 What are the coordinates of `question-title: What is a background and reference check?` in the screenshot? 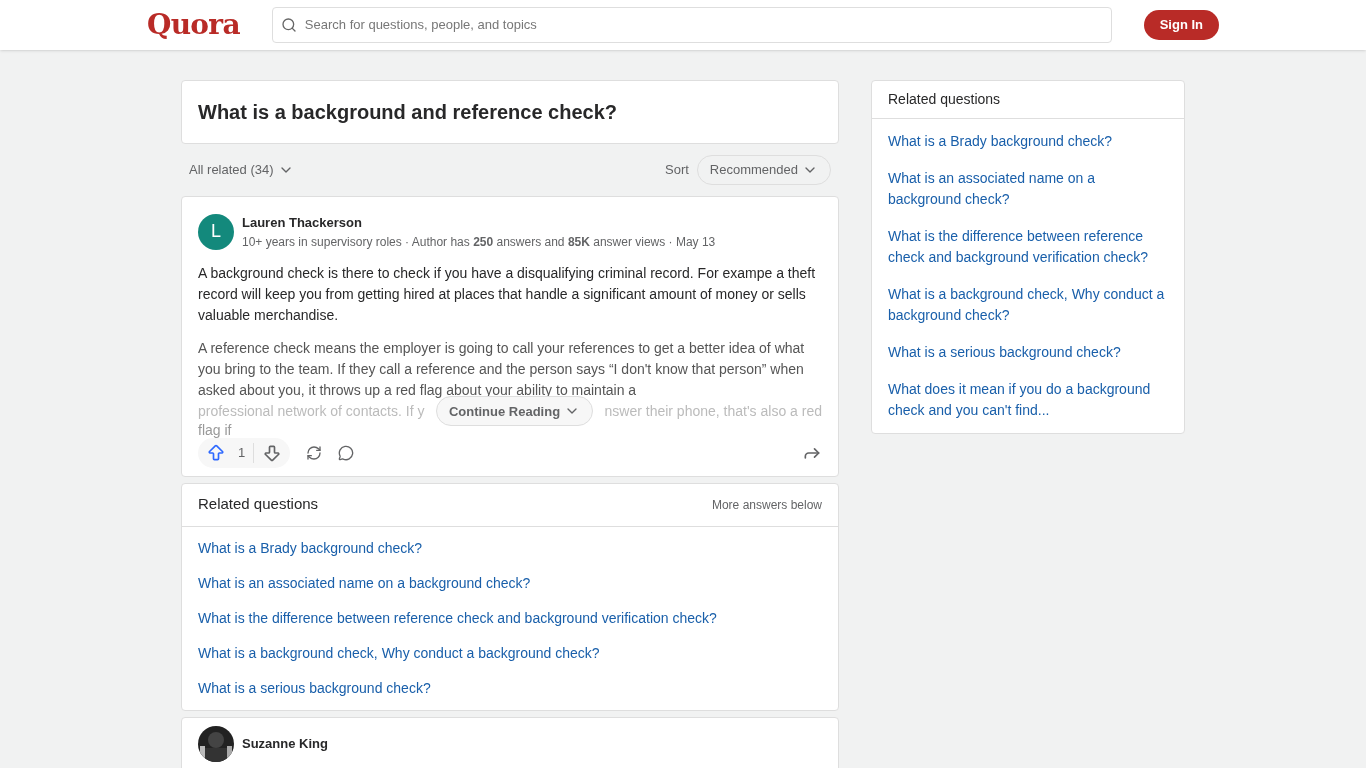 It's located at (408, 112).